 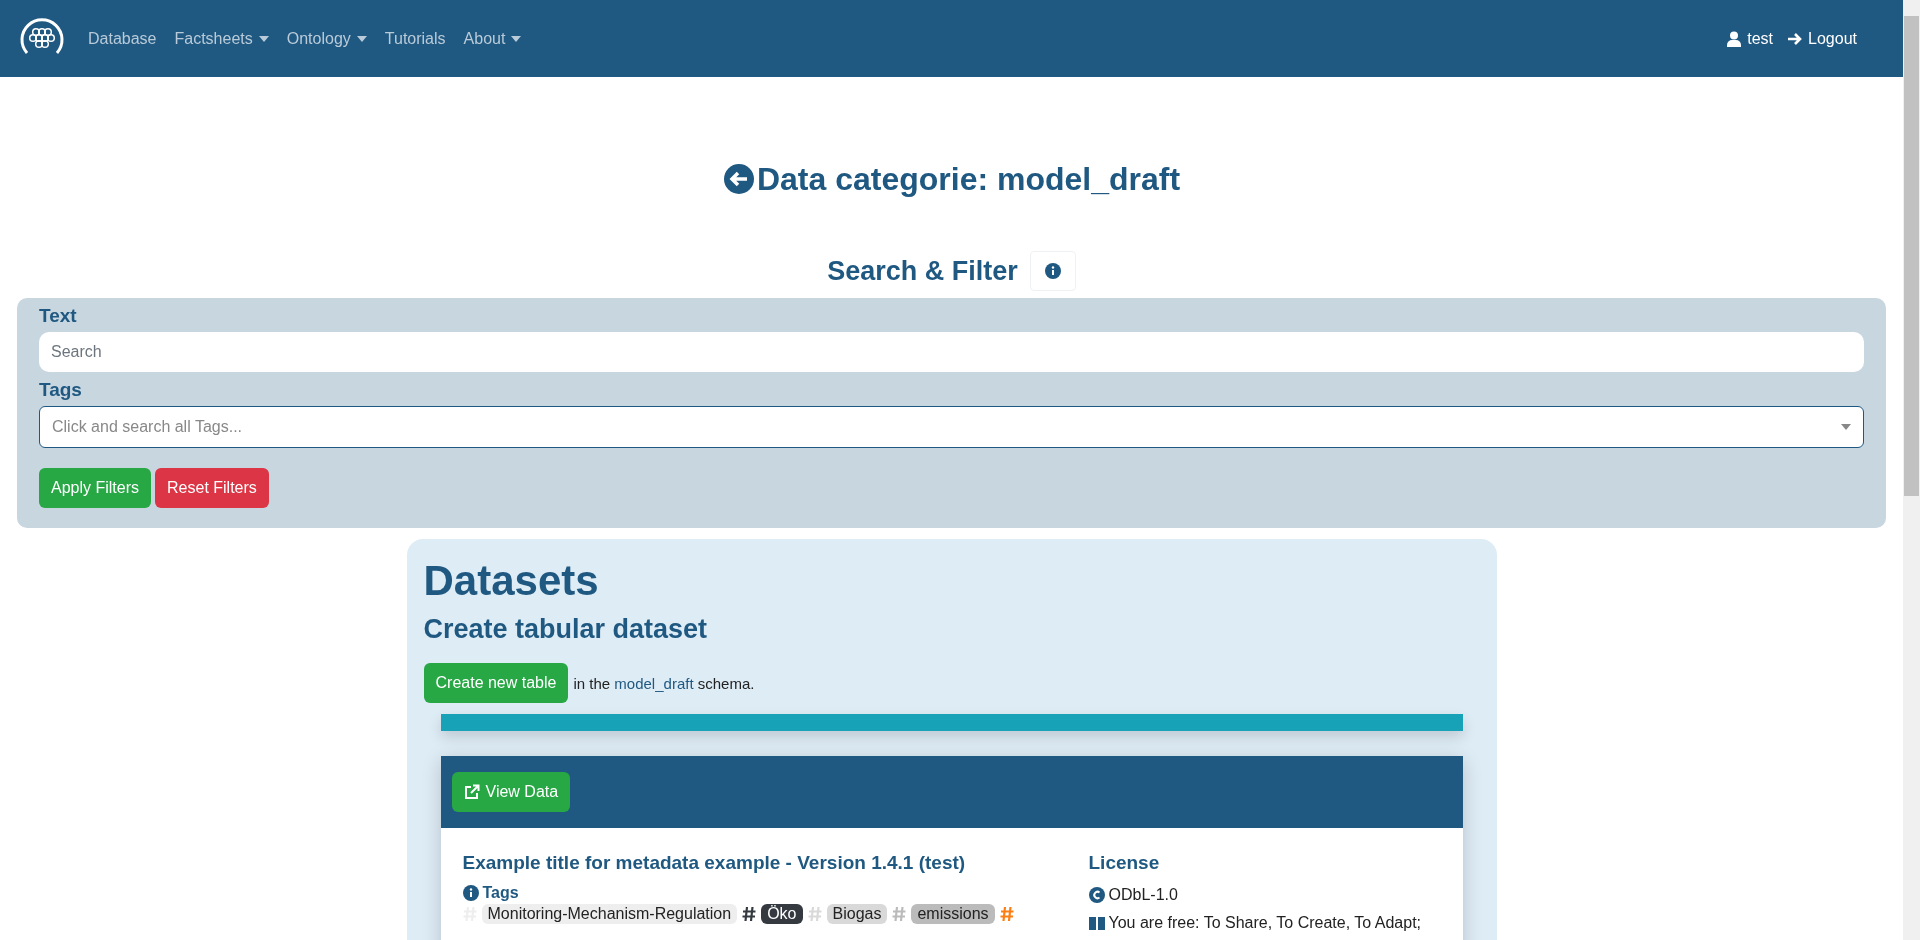 I want to click on license-name: ODbL-1.0, so click(x=1143, y=895).